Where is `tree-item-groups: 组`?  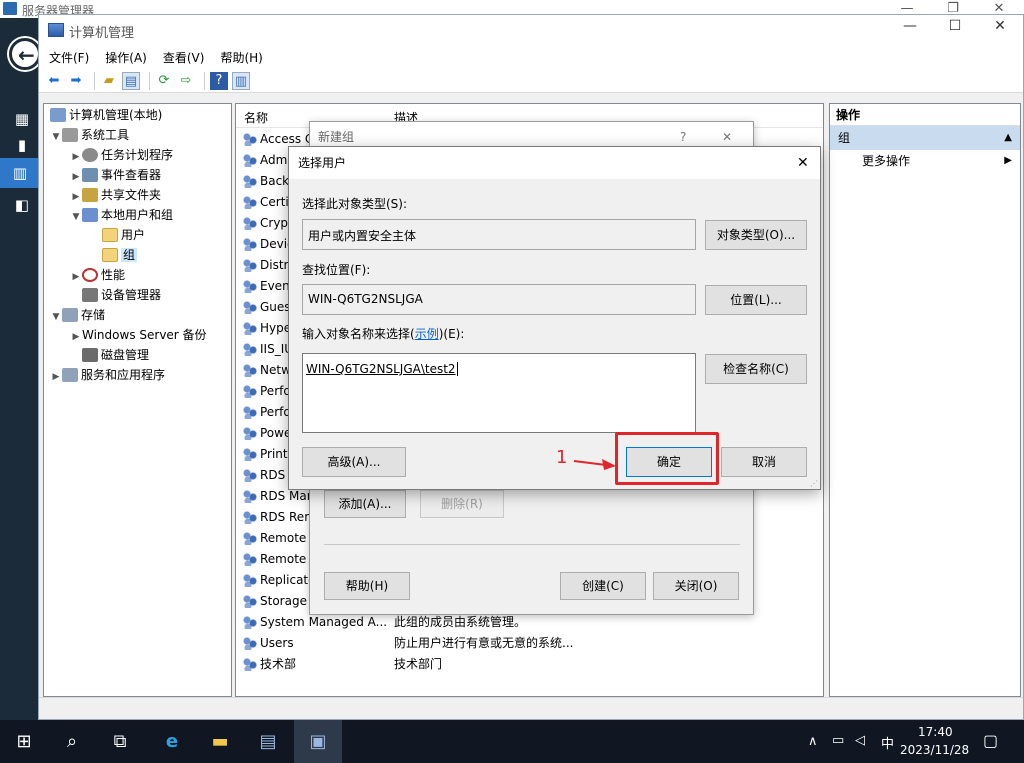 tree-item-groups: 组 is located at coordinates (120, 255).